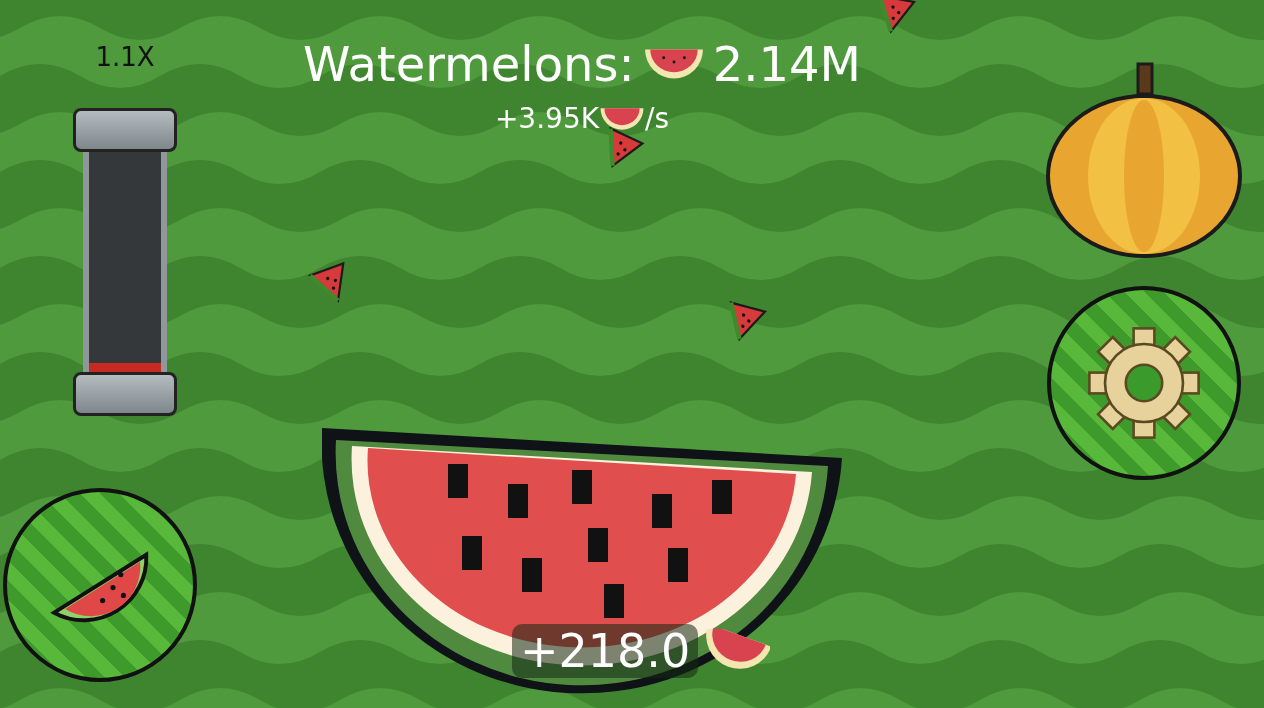  I want to click on click-gain-popup: +218.0, so click(605, 651).